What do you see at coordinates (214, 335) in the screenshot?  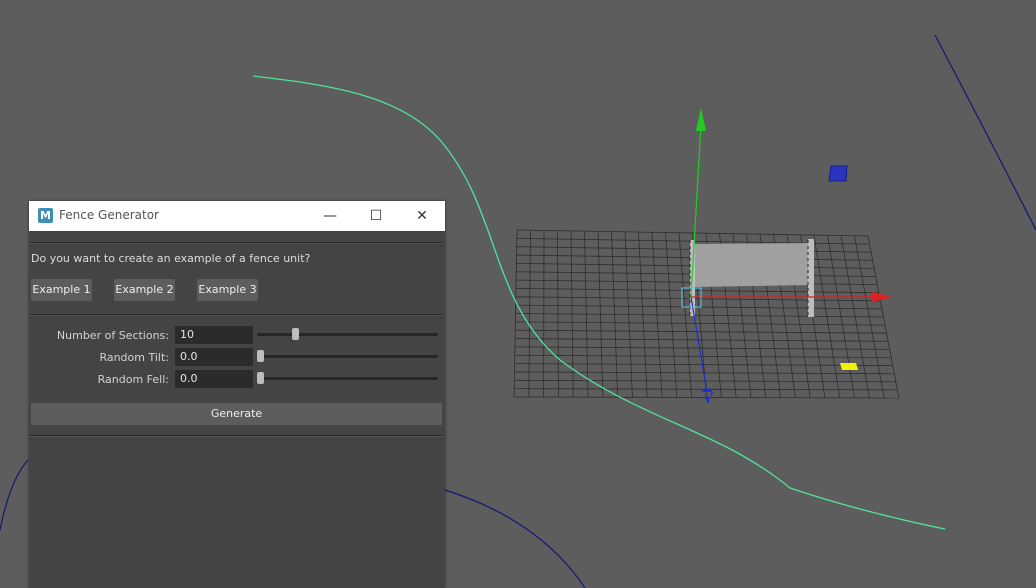 I see `sections-field: 10` at bounding box center [214, 335].